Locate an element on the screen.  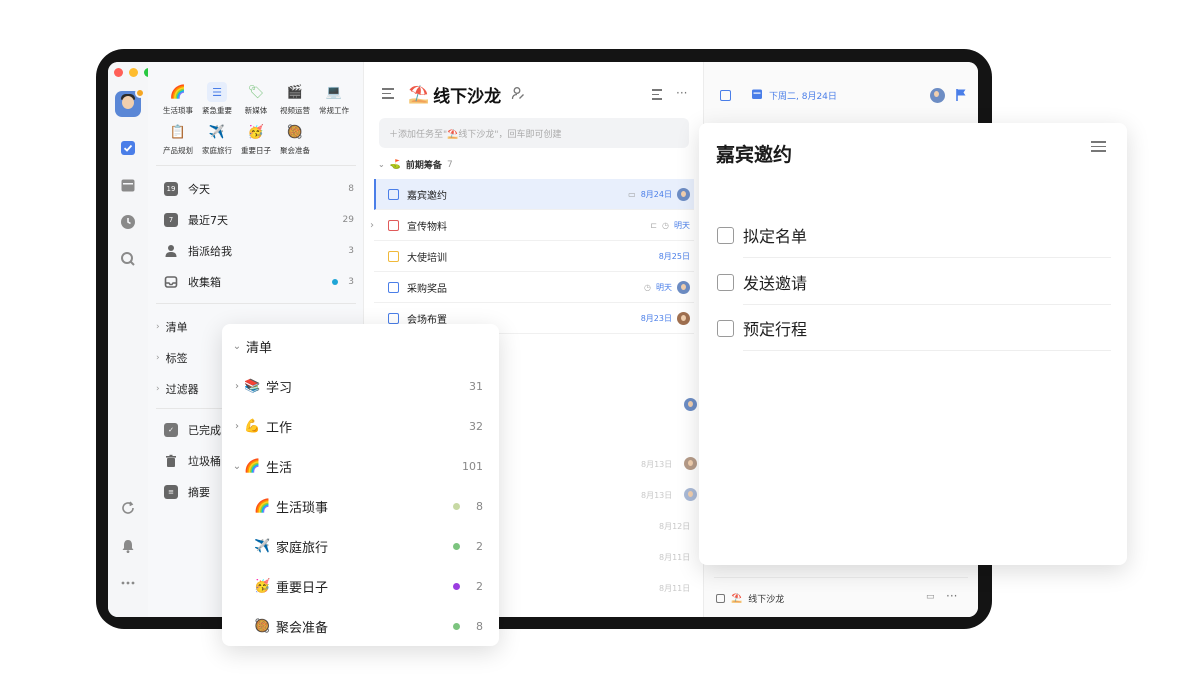
subtask-title: 发送邀请 is located at coordinates (927, 282).